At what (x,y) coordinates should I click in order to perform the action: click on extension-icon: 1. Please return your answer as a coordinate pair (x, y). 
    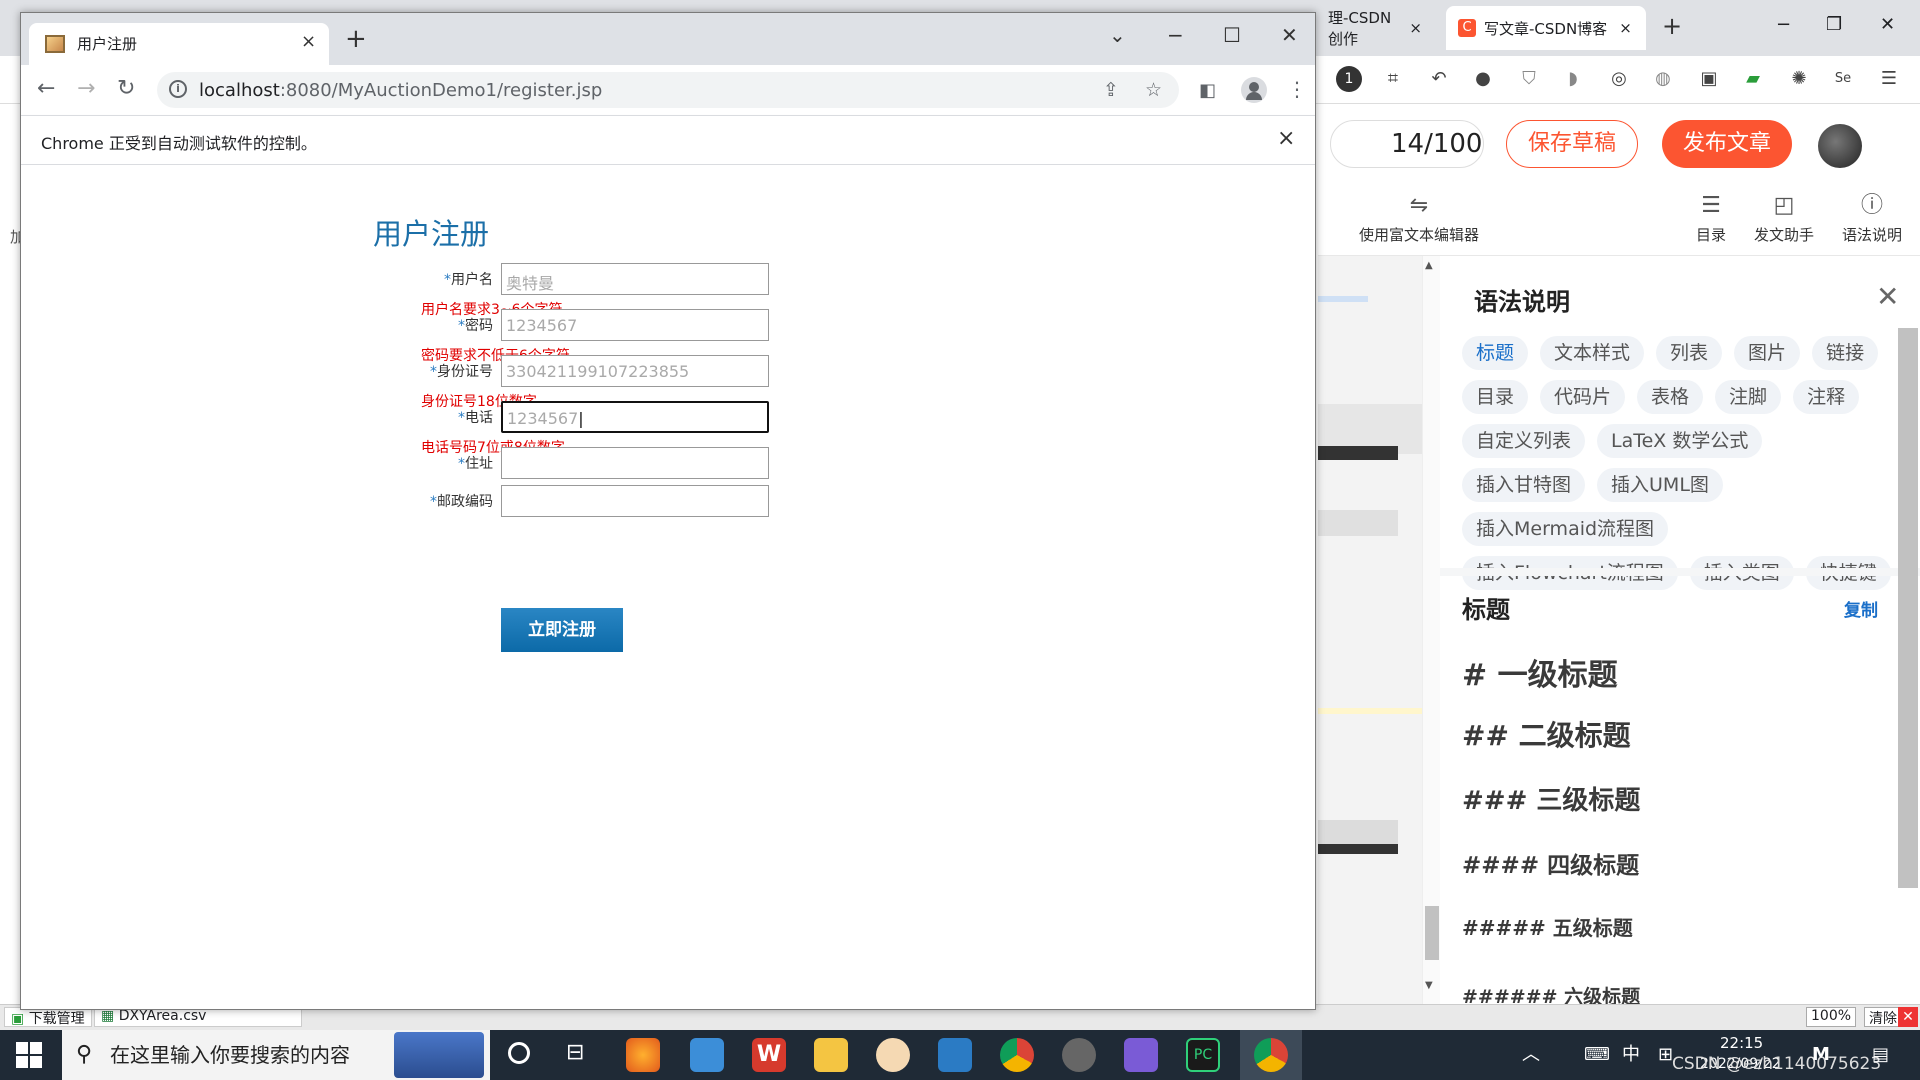
    Looking at the image, I should click on (1349, 79).